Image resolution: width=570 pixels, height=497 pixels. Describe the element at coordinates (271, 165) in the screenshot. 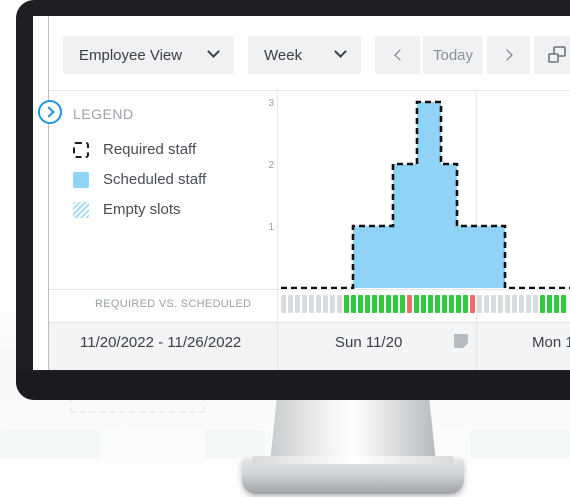

I see `y-tick-label: 2` at that location.